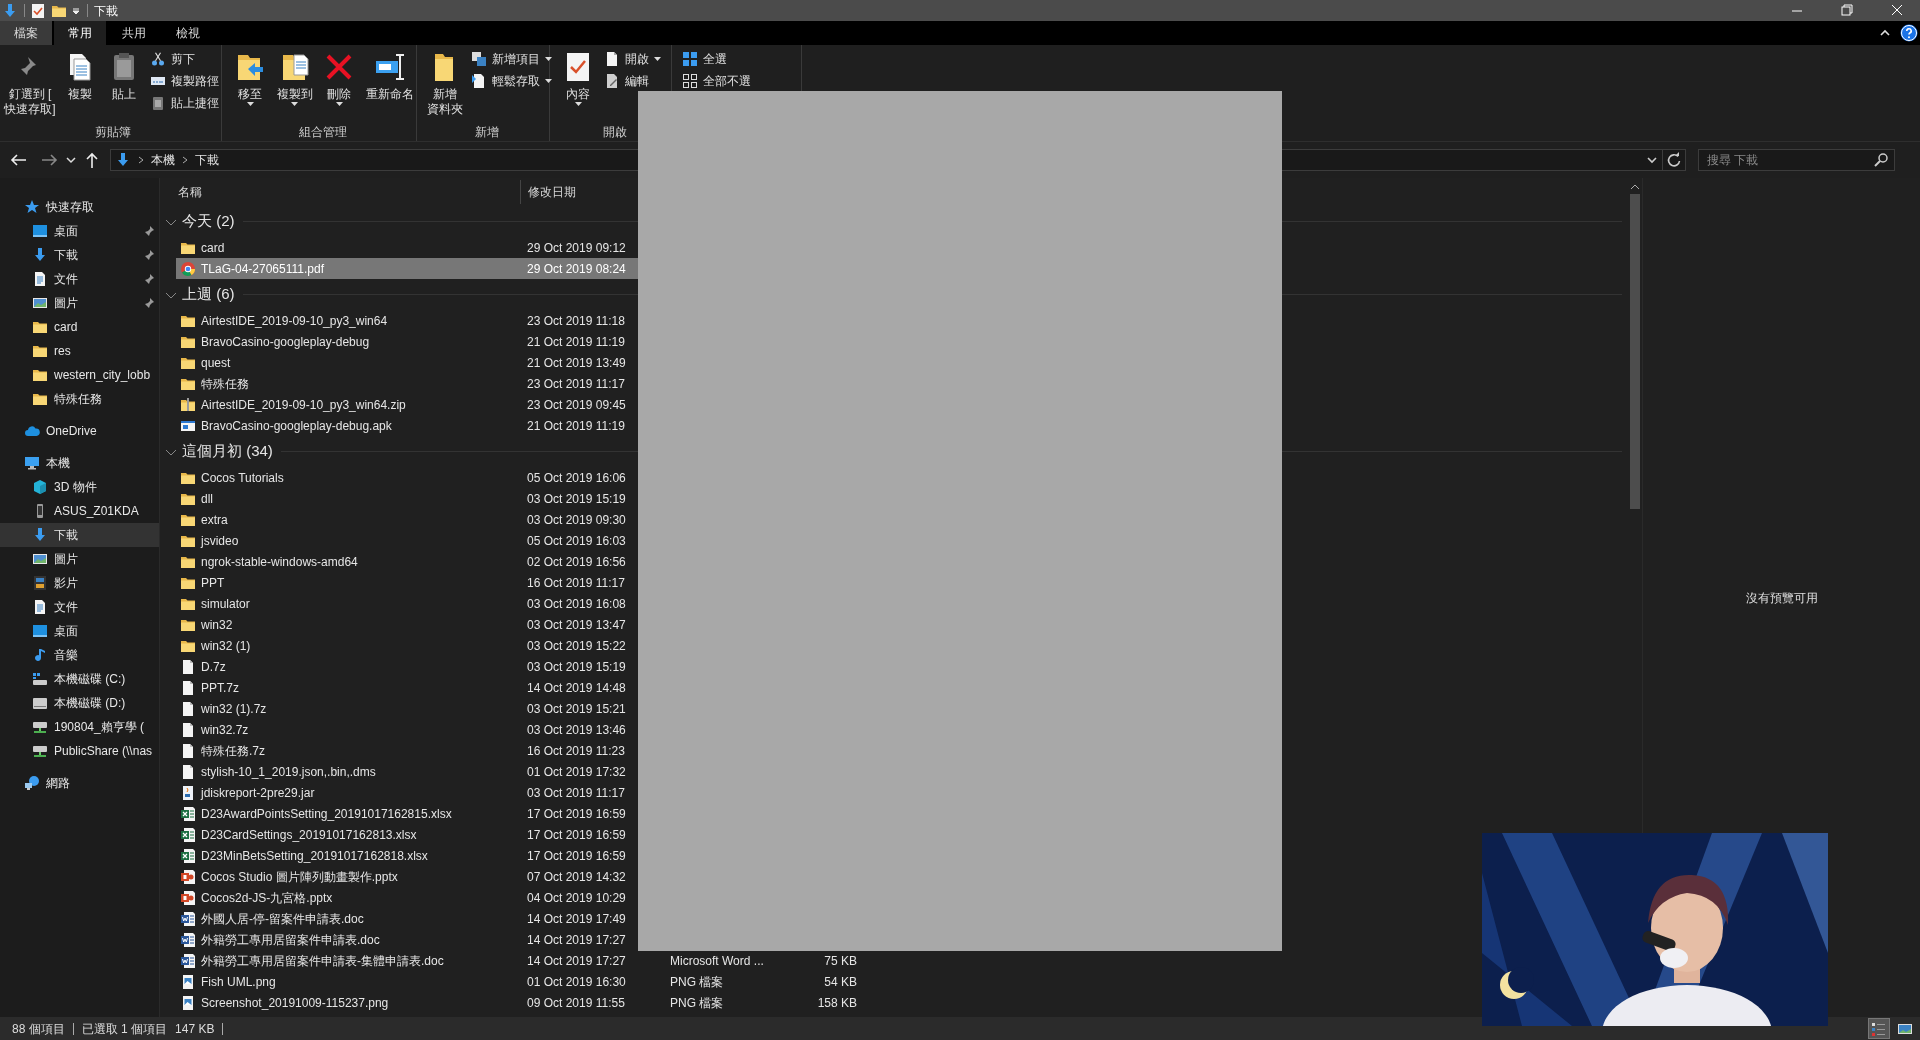 This screenshot has width=1920, height=1040. Describe the element at coordinates (407, 855) in the screenshot. I see `file-row: D23MinBetsSetting_20191017162818.xlsx 17 Oct 2019 16:59` at that location.